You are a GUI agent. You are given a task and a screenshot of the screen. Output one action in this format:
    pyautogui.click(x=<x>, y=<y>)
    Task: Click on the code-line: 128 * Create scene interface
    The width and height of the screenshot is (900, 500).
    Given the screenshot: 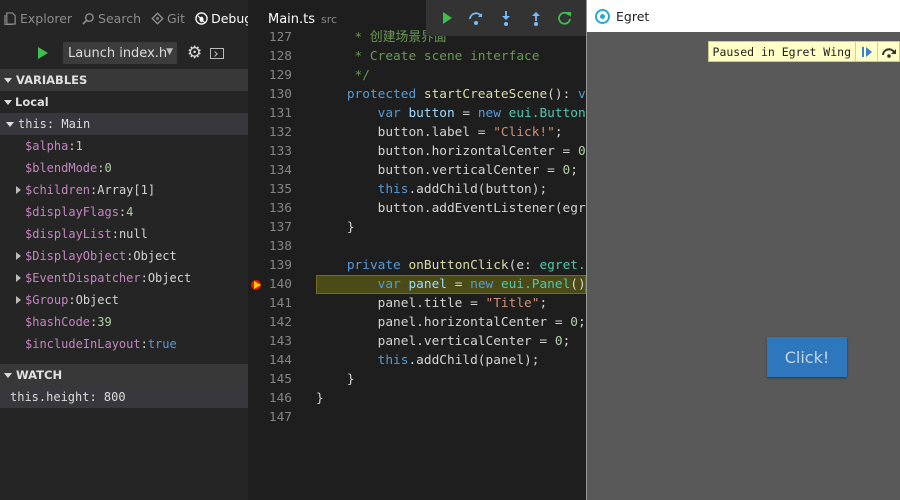 What is the action you would take?
    pyautogui.click(x=417, y=56)
    